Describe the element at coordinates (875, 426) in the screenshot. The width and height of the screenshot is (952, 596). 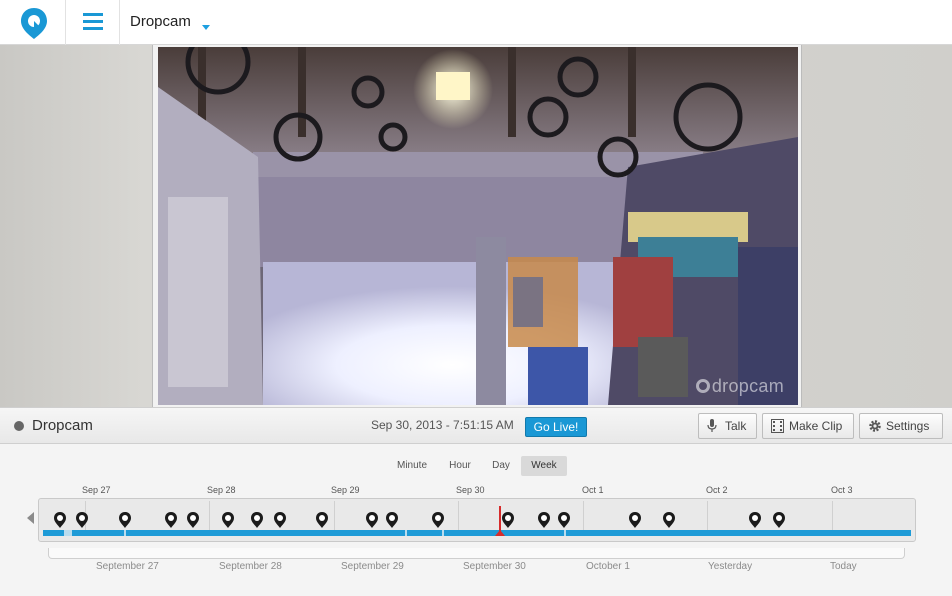
I see `gear-icon` at that location.